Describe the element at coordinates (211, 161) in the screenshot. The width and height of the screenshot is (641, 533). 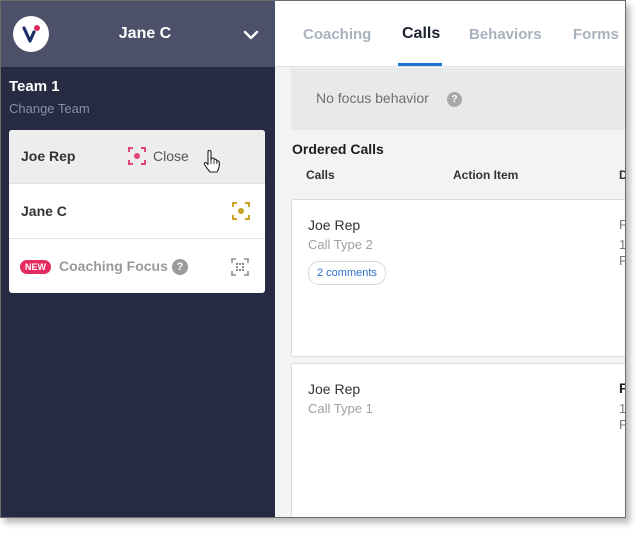
I see `hand-cursor-icon` at that location.